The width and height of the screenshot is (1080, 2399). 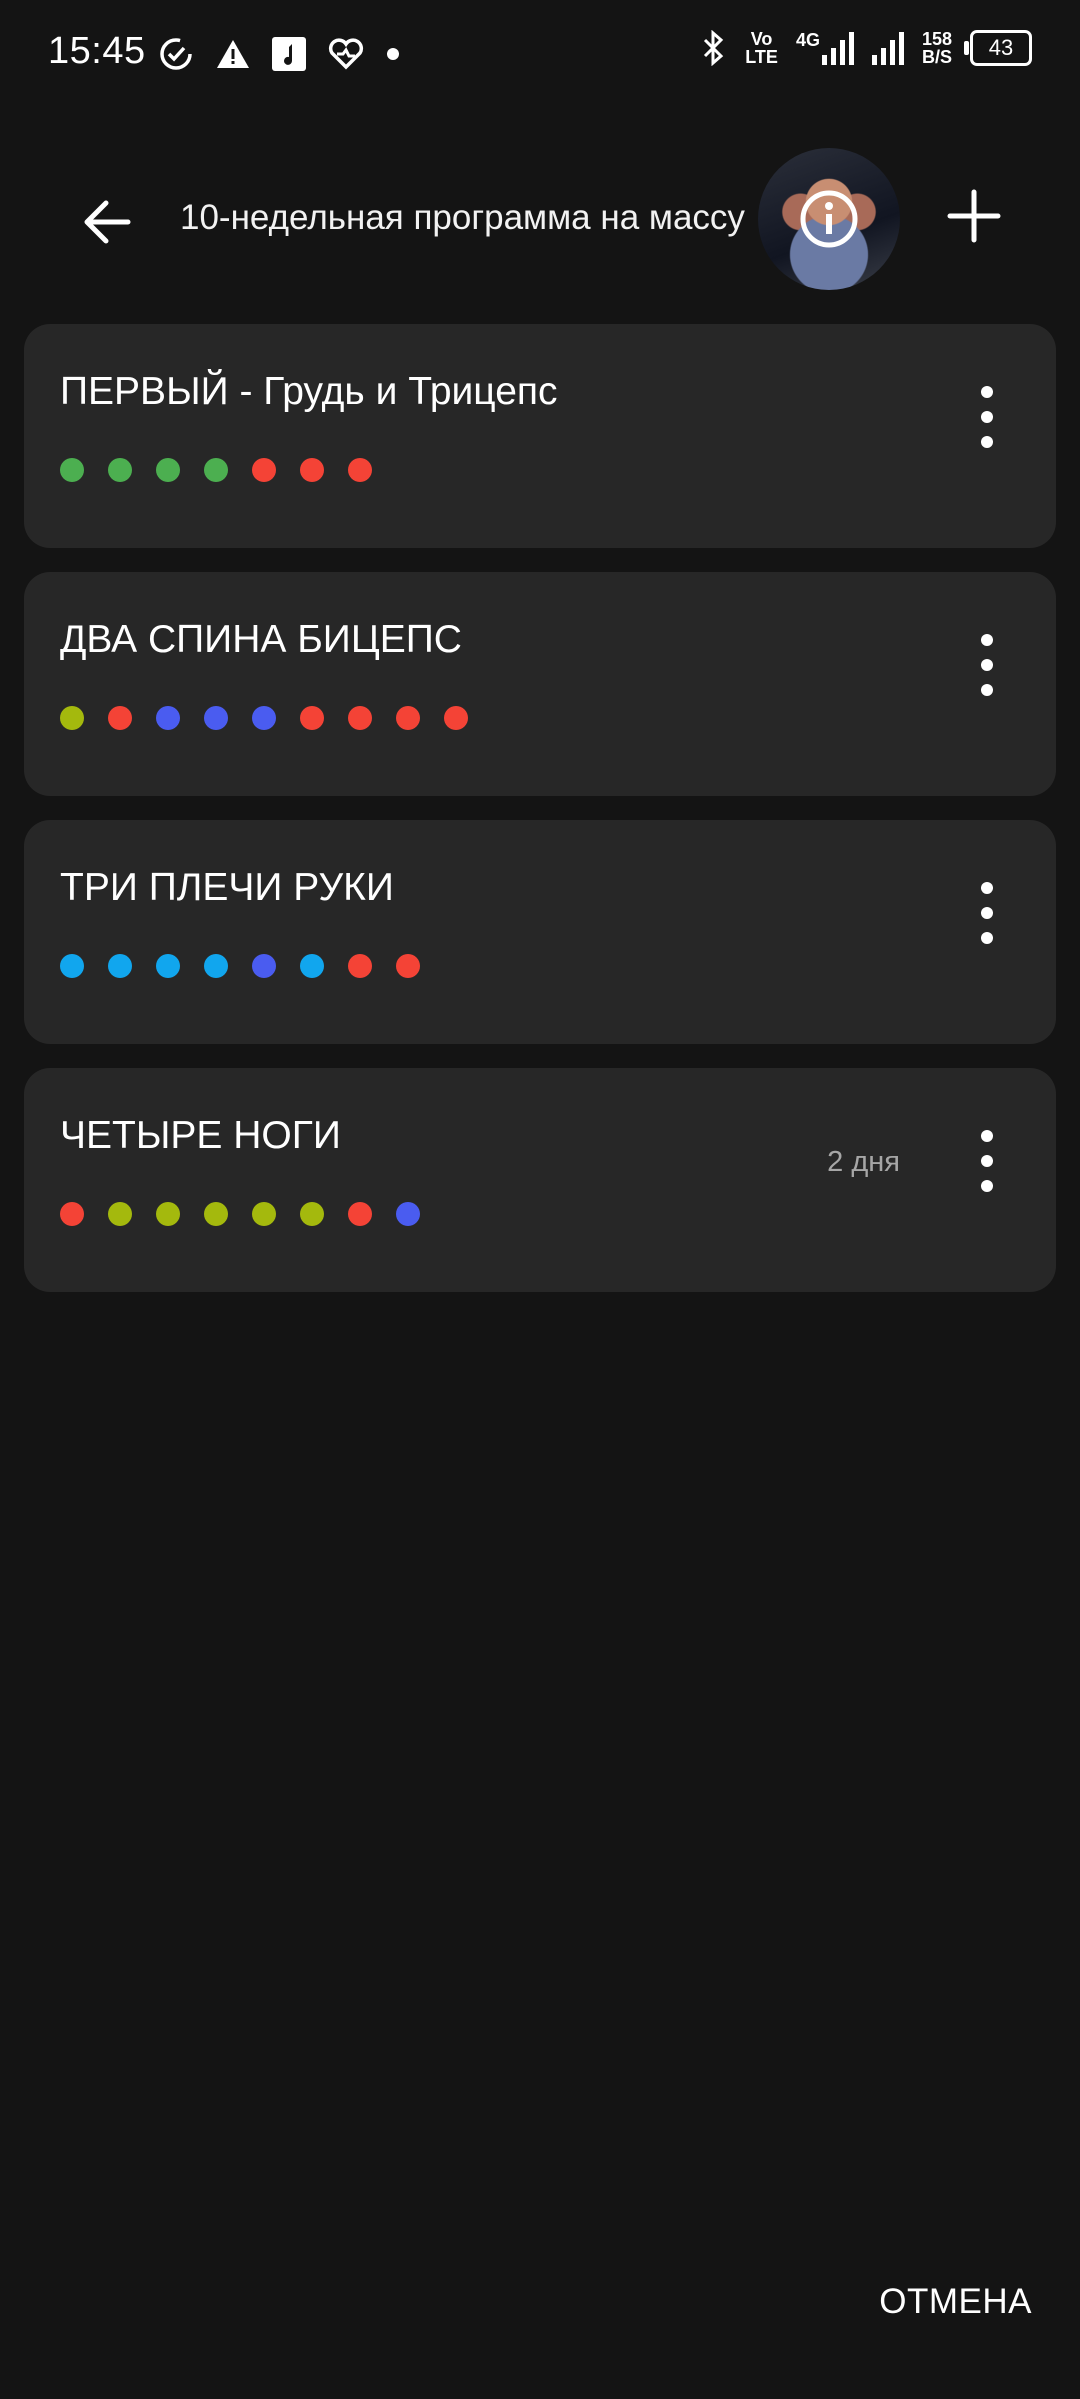 I want to click on top-app-bar: 10-недельная программа на массу, so click(x=540, y=215).